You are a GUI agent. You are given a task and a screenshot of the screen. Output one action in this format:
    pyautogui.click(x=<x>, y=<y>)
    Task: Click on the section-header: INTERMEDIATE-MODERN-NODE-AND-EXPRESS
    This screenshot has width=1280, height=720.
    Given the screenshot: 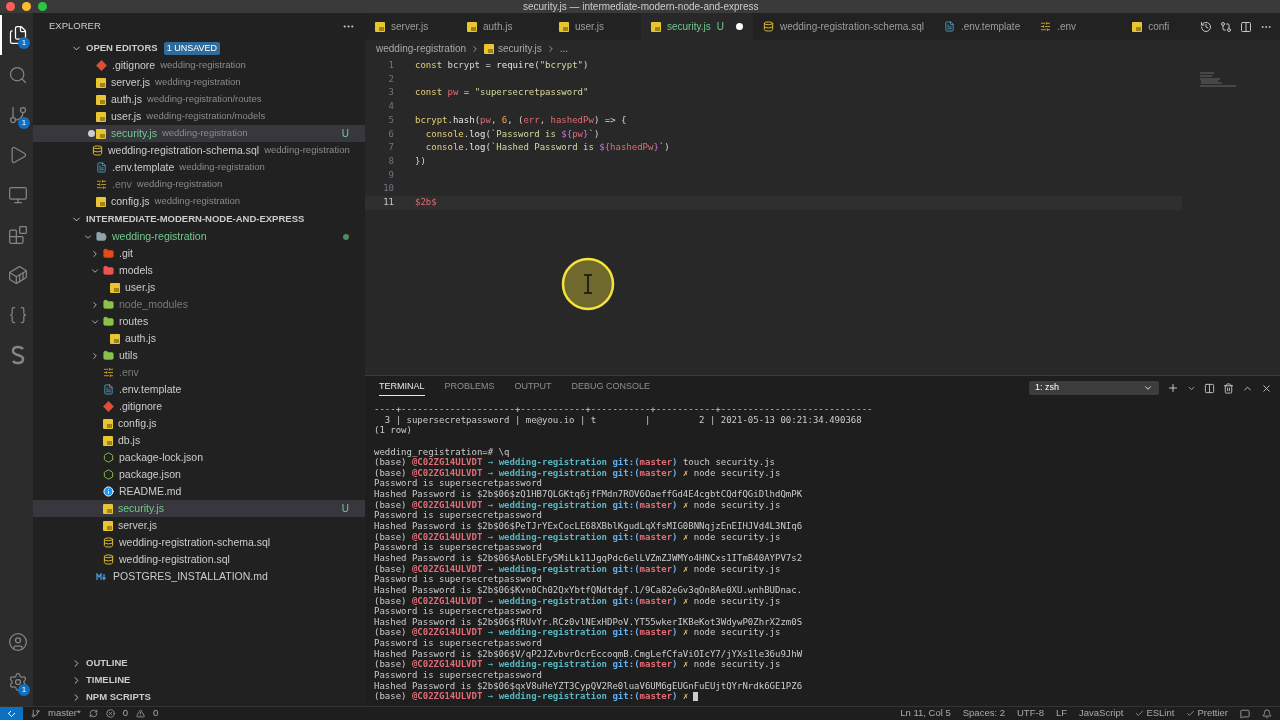 What is the action you would take?
    pyautogui.click(x=195, y=219)
    